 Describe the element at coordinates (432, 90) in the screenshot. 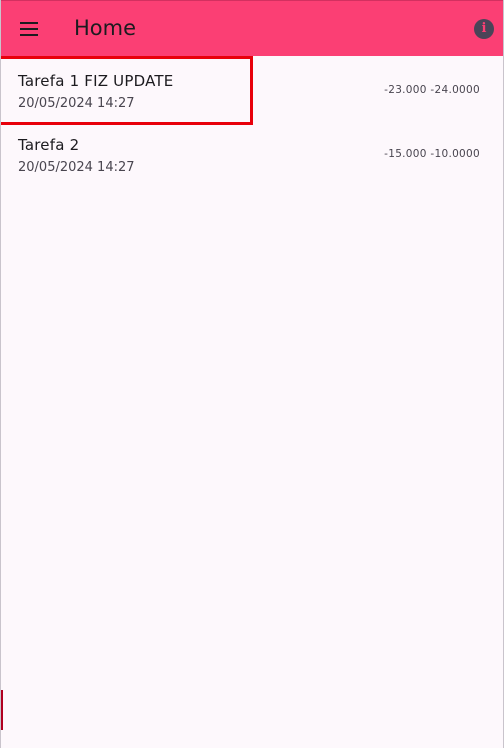

I see `list-item-coordinates: -23.000 -24.0000` at that location.